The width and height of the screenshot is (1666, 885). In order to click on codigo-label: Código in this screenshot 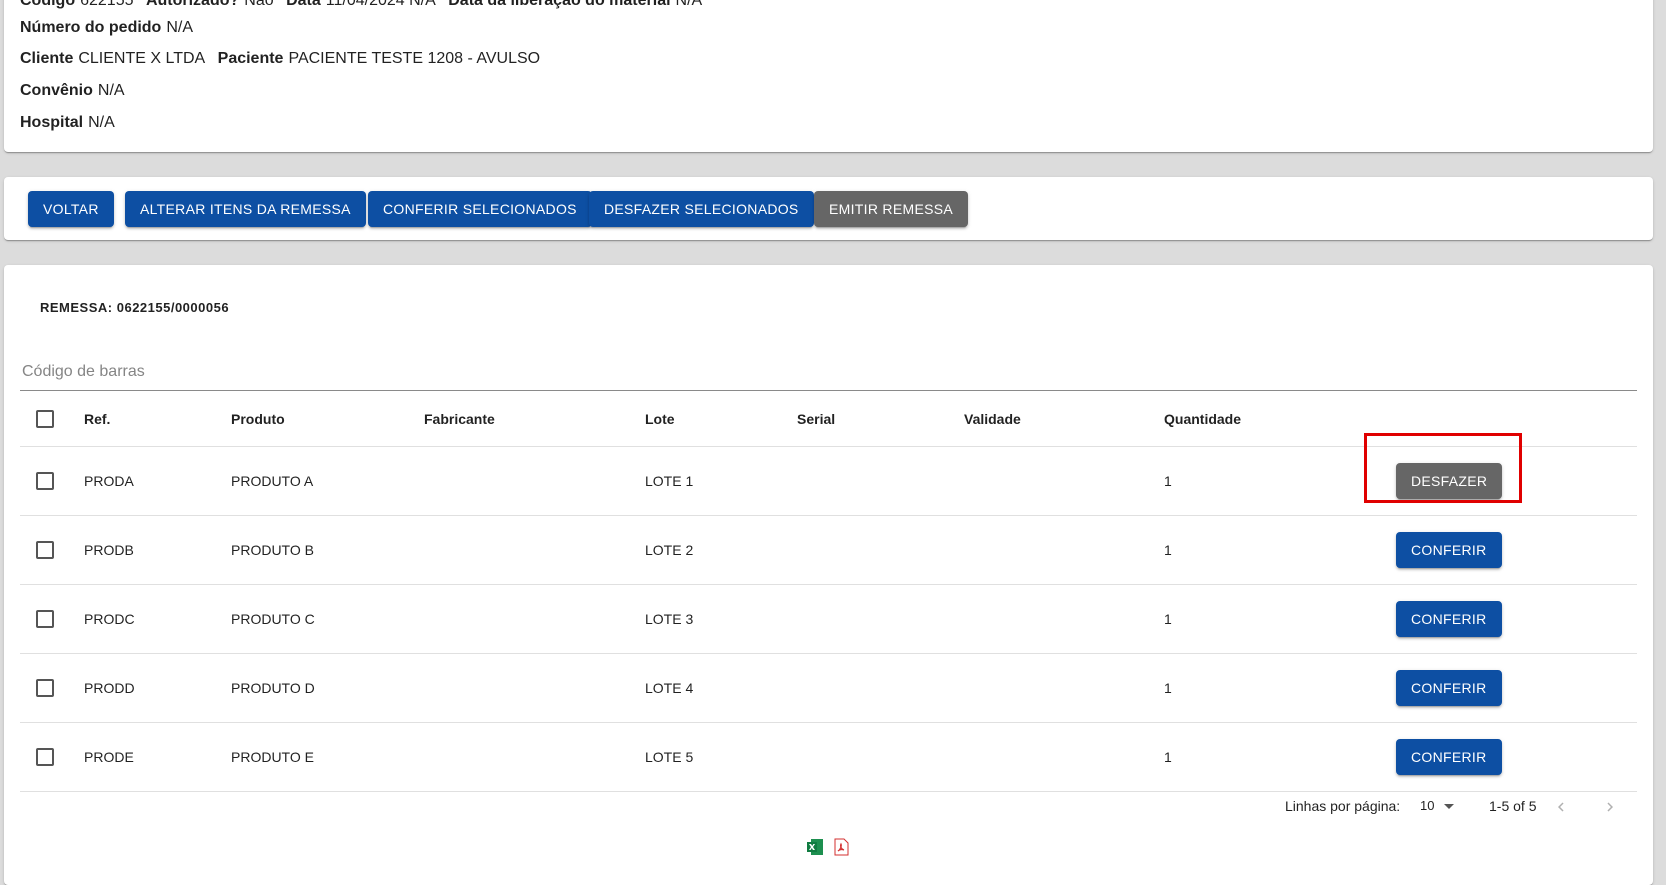, I will do `click(48, 4)`.